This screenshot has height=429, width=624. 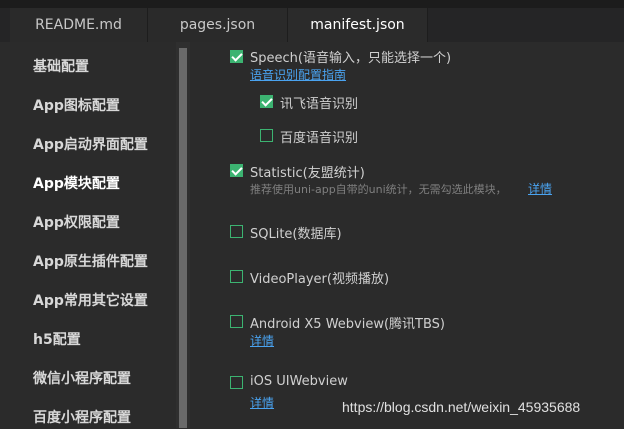 I want to click on sqlite-label: SQLite(数据库), so click(x=296, y=234).